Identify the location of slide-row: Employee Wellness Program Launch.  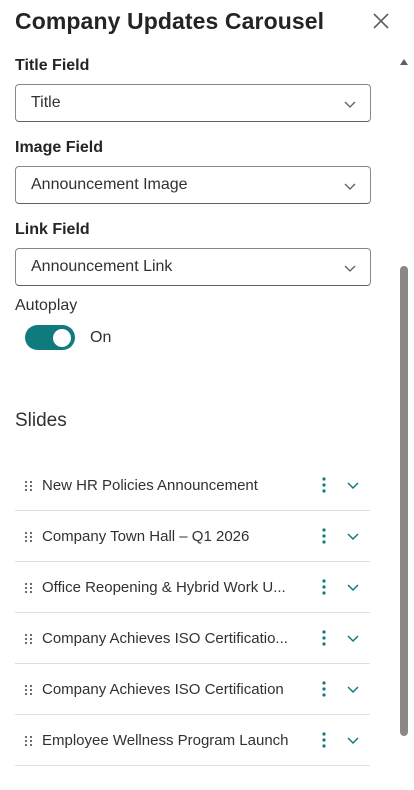
(192, 740).